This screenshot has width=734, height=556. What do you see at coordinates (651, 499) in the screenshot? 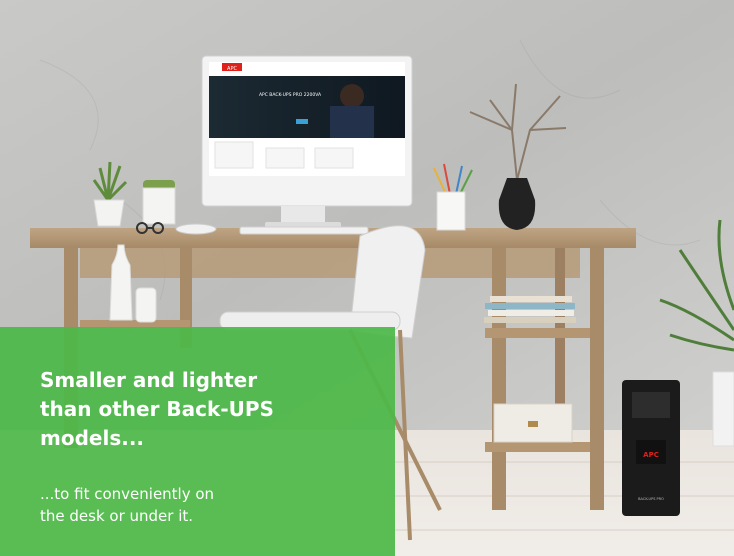
I see `ups-model-text: BACK-UPS PRO` at bounding box center [651, 499].